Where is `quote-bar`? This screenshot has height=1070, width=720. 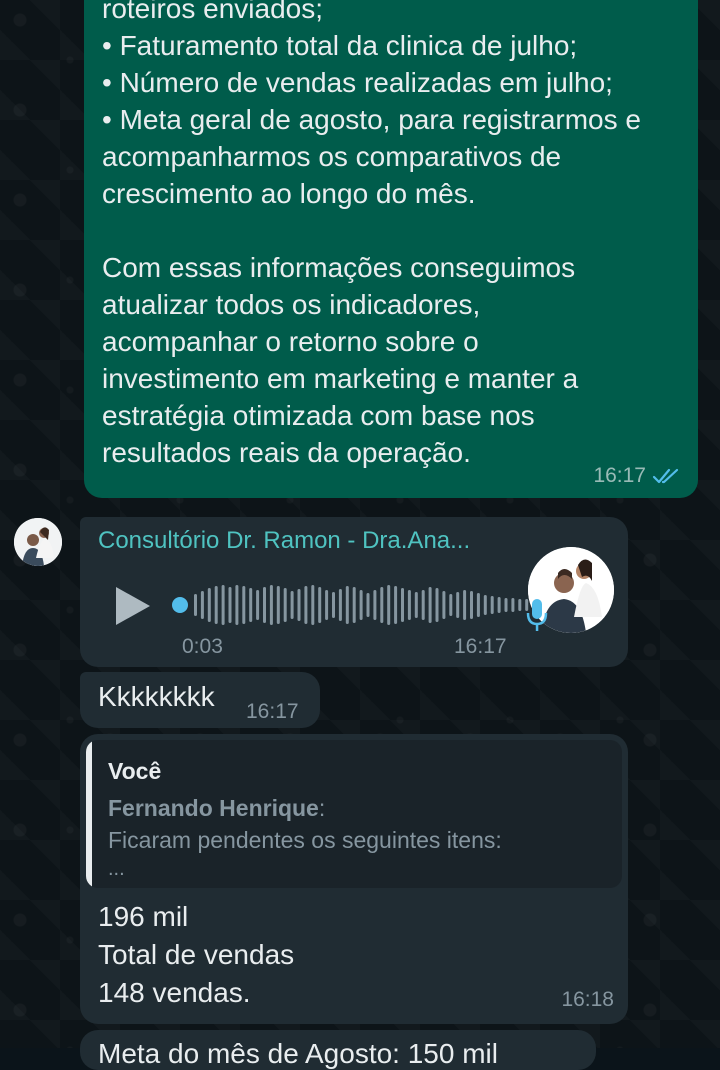 quote-bar is located at coordinates (89, 814).